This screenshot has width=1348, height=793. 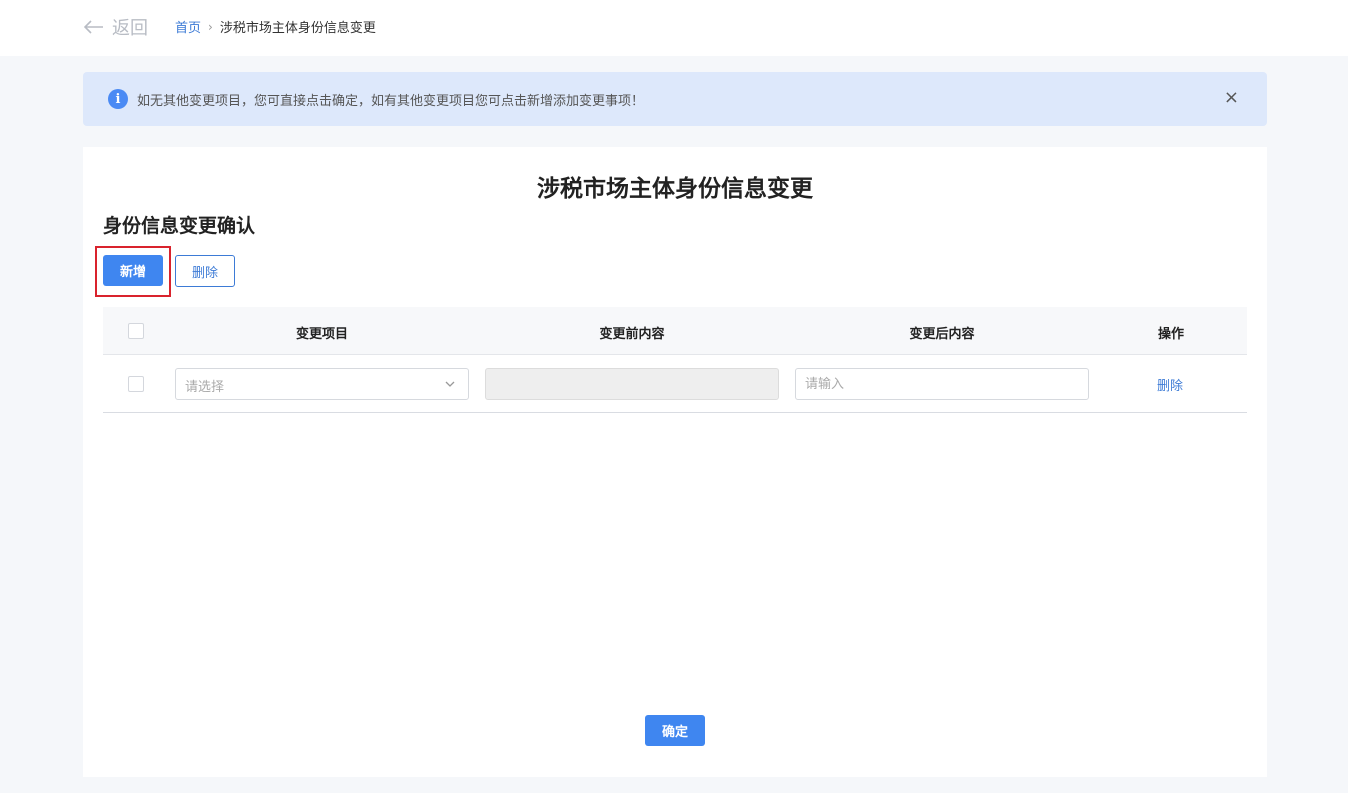 I want to click on top-bar: 返回 首页 › 涉税市场主体身份信息变更, so click(x=674, y=28).